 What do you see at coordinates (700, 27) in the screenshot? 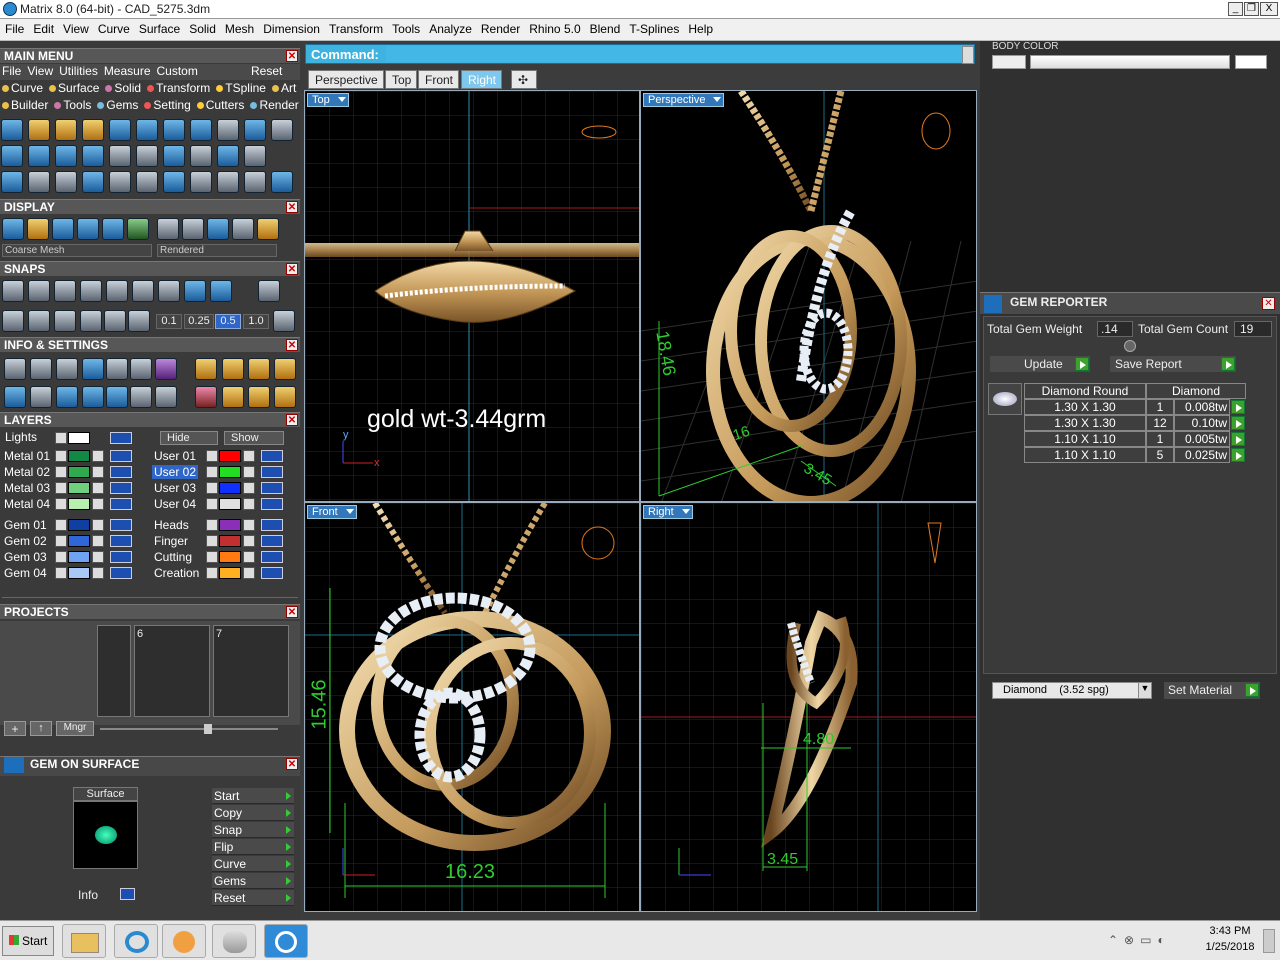
I see `menu-help: Help` at bounding box center [700, 27].